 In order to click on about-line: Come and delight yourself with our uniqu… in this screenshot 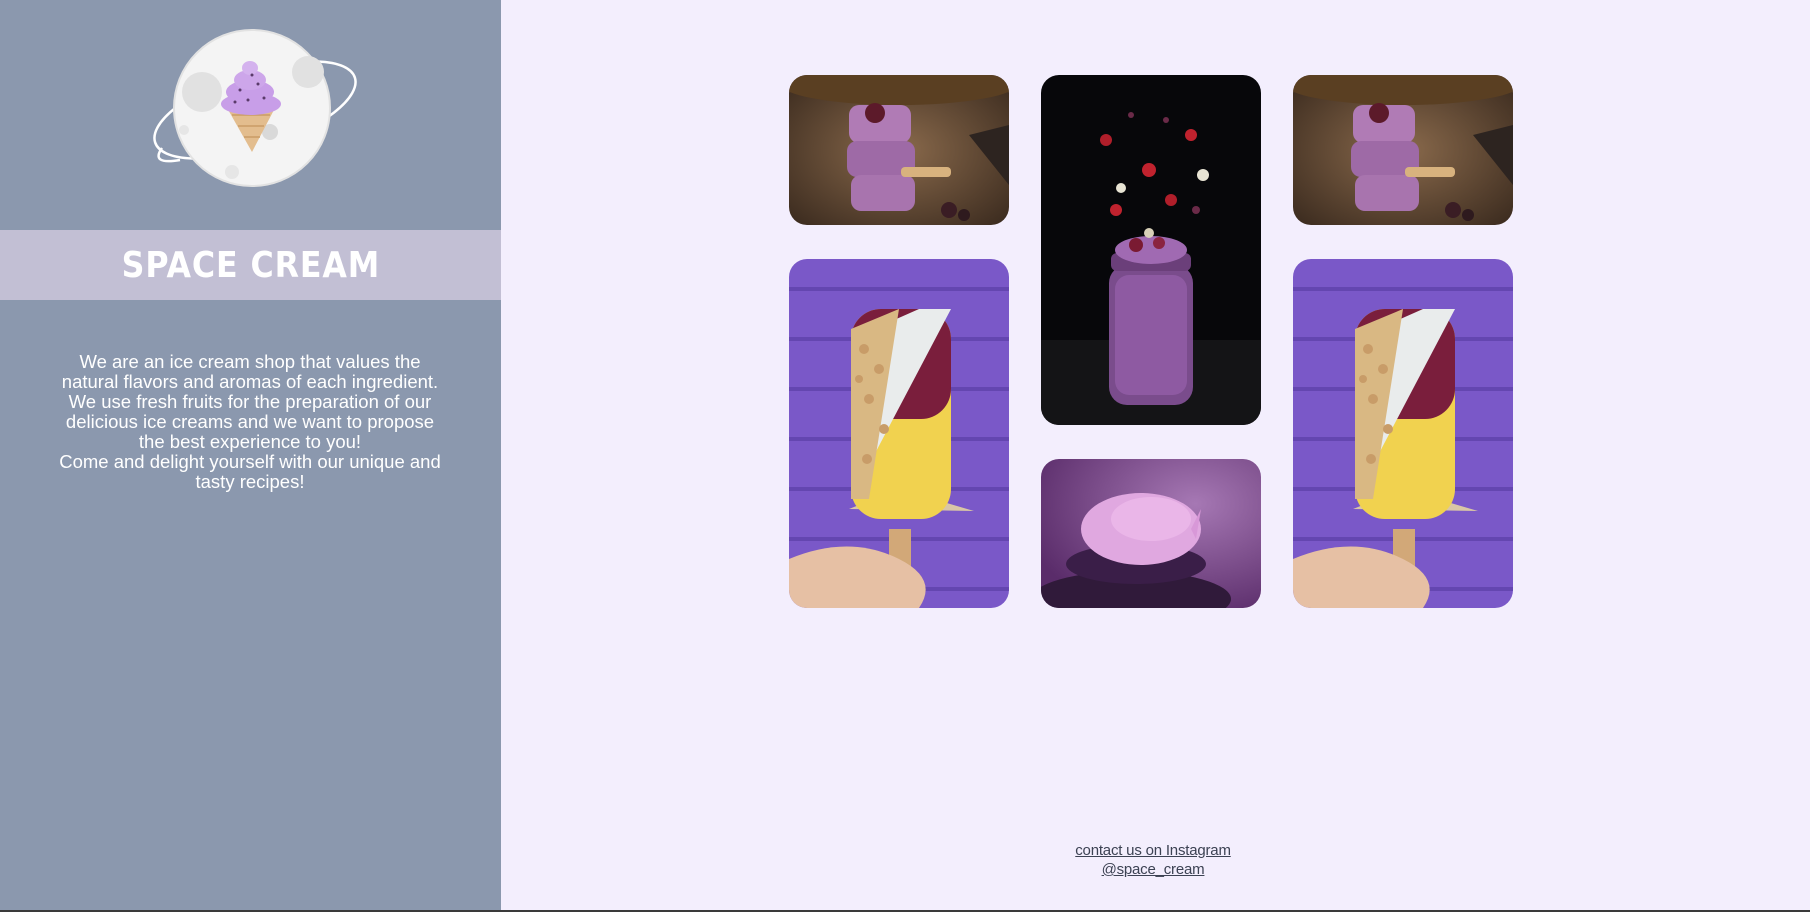, I will do `click(250, 461)`.